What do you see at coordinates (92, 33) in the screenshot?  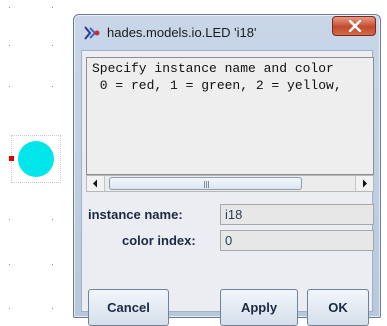 I see `hades-app-icon` at bounding box center [92, 33].